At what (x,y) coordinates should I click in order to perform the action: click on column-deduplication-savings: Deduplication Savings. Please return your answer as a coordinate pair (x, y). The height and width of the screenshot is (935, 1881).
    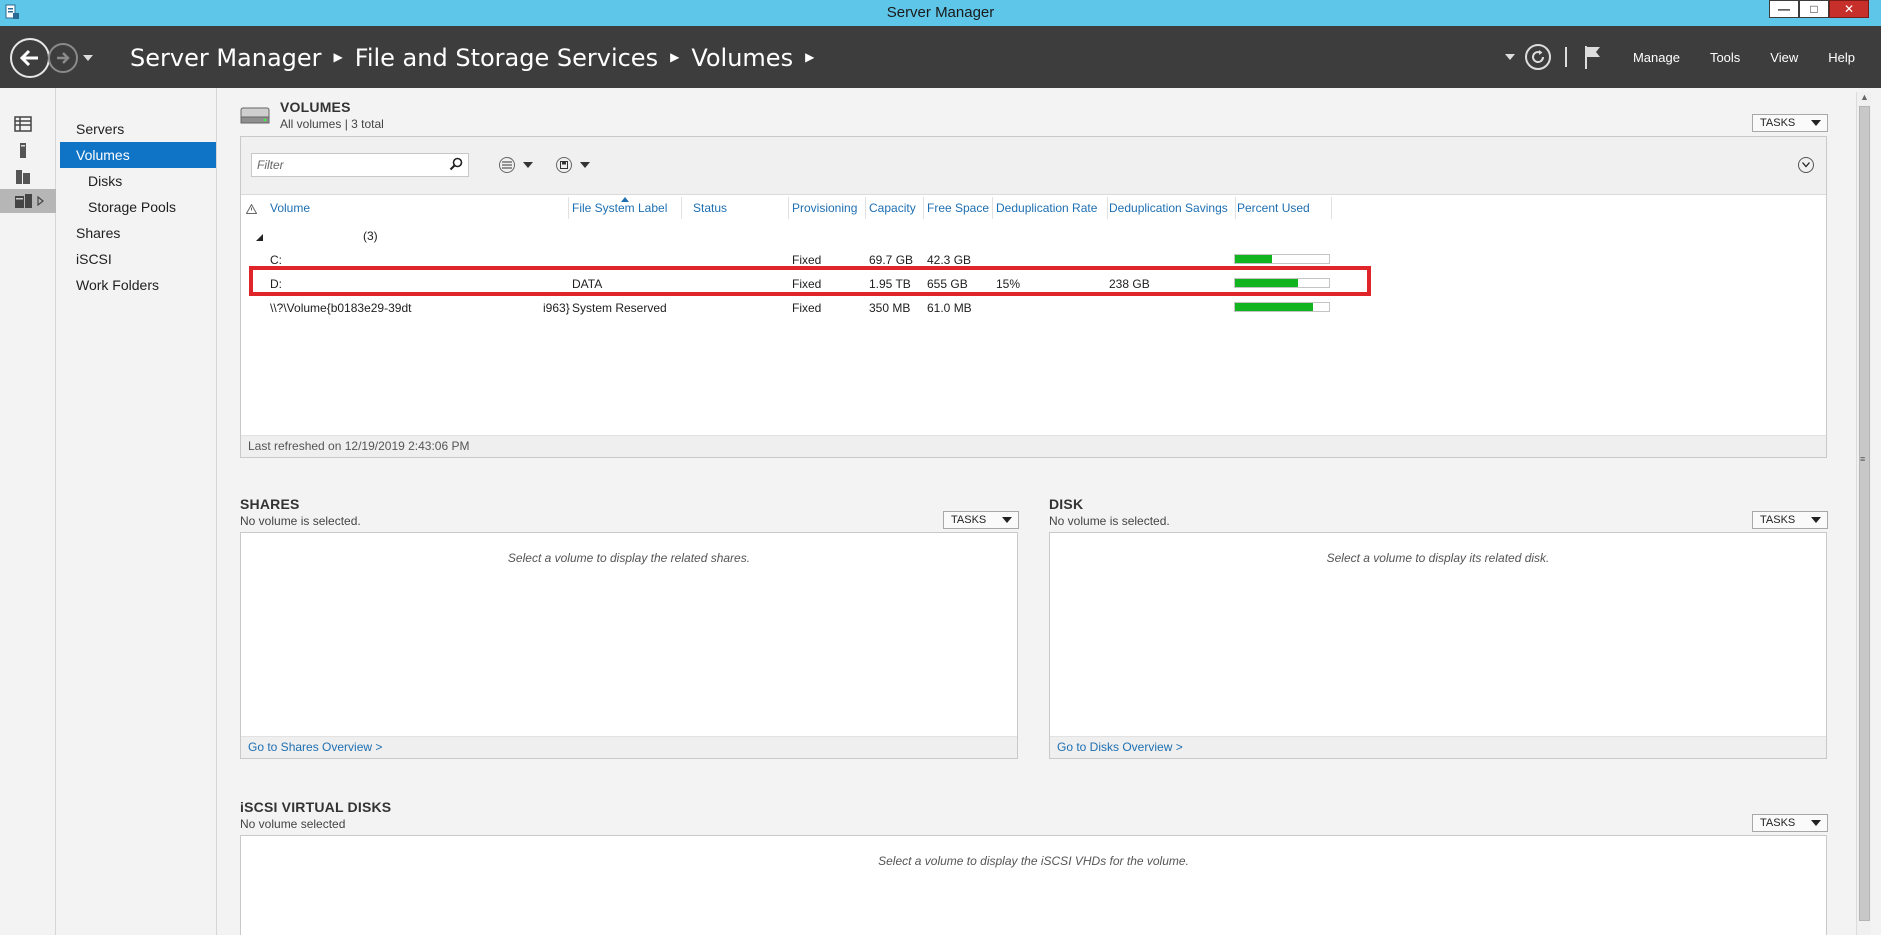
    Looking at the image, I should click on (1168, 208).